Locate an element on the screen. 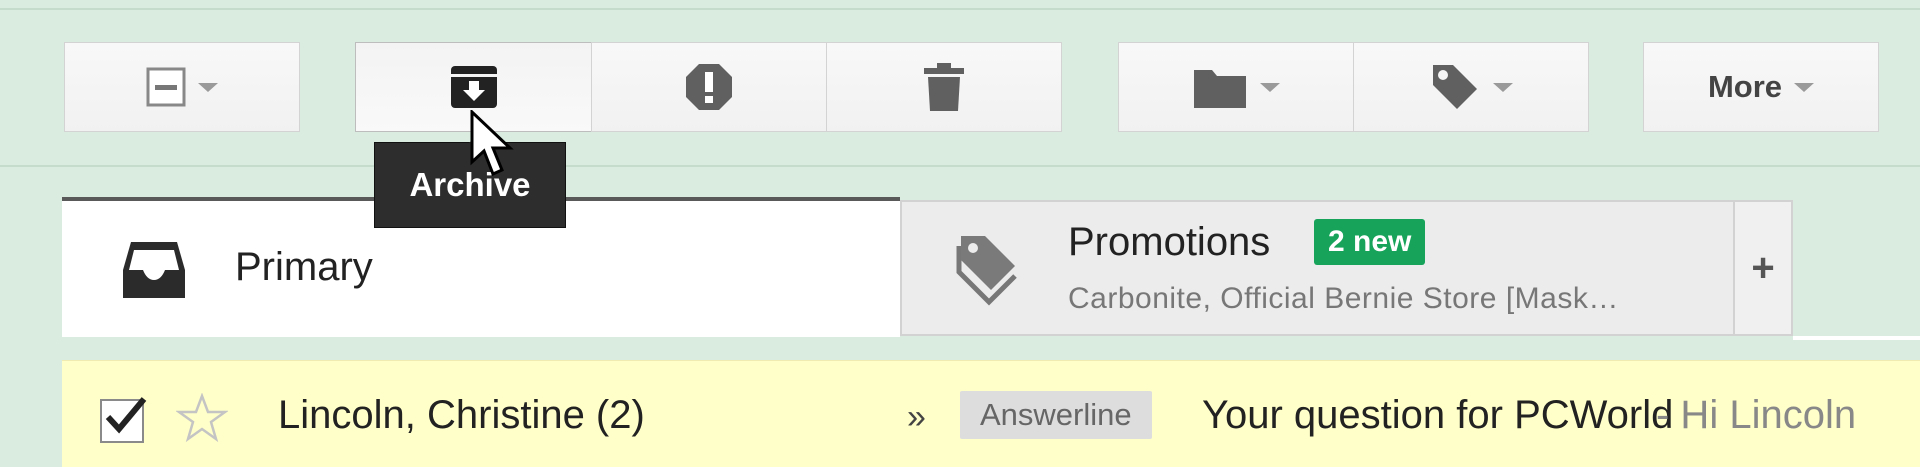 Image resolution: width=1920 pixels, height=467 pixels. select-button is located at coordinates (182, 87).